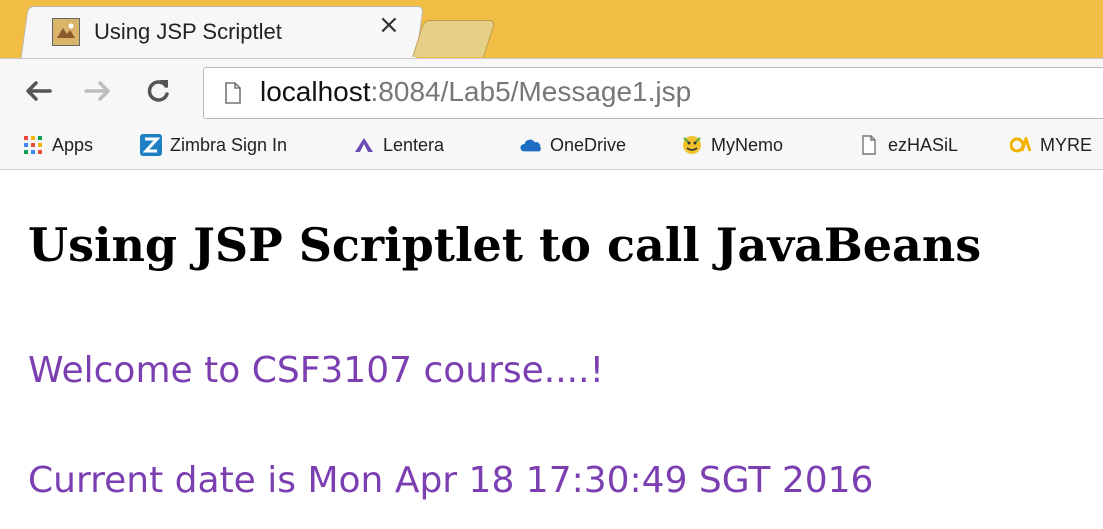 The height and width of the screenshot is (529, 1103). Describe the element at coordinates (229, 144) in the screenshot. I see `bookmark-label: Zimbra Sign In` at that location.